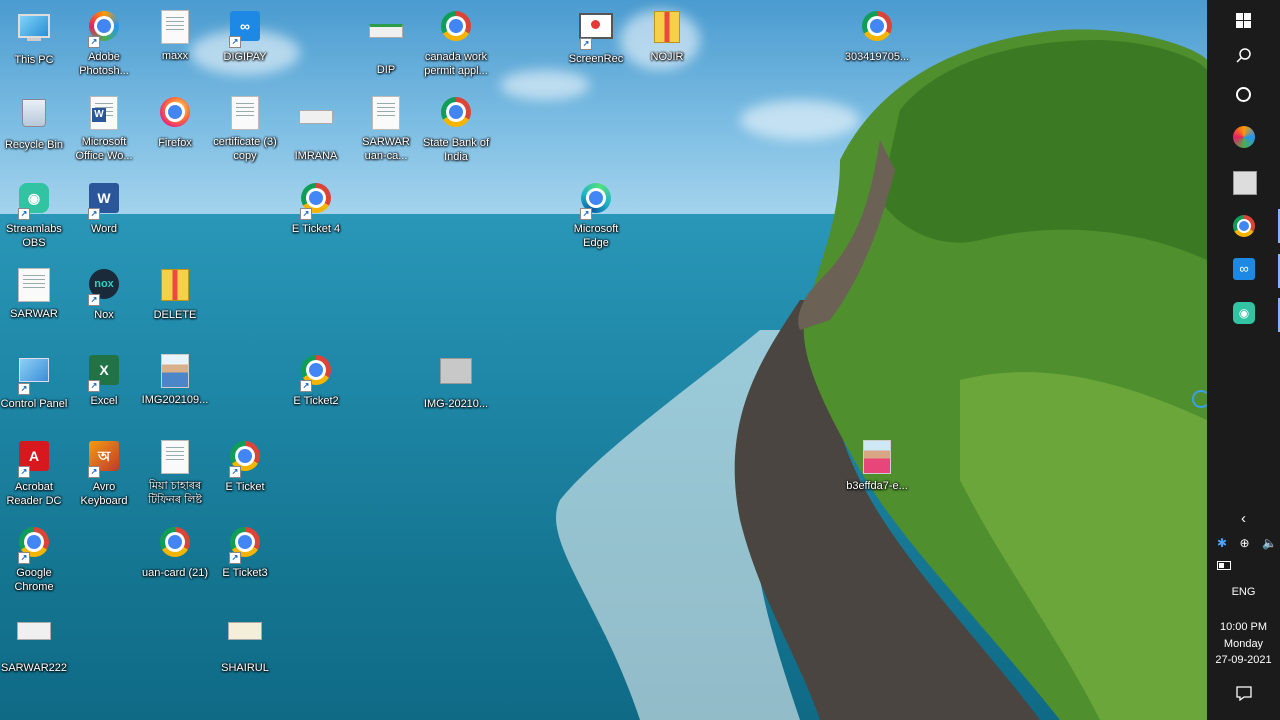  I want to click on desktop-icon-recycle-bin: Recycle Bin, so click(35, 123).